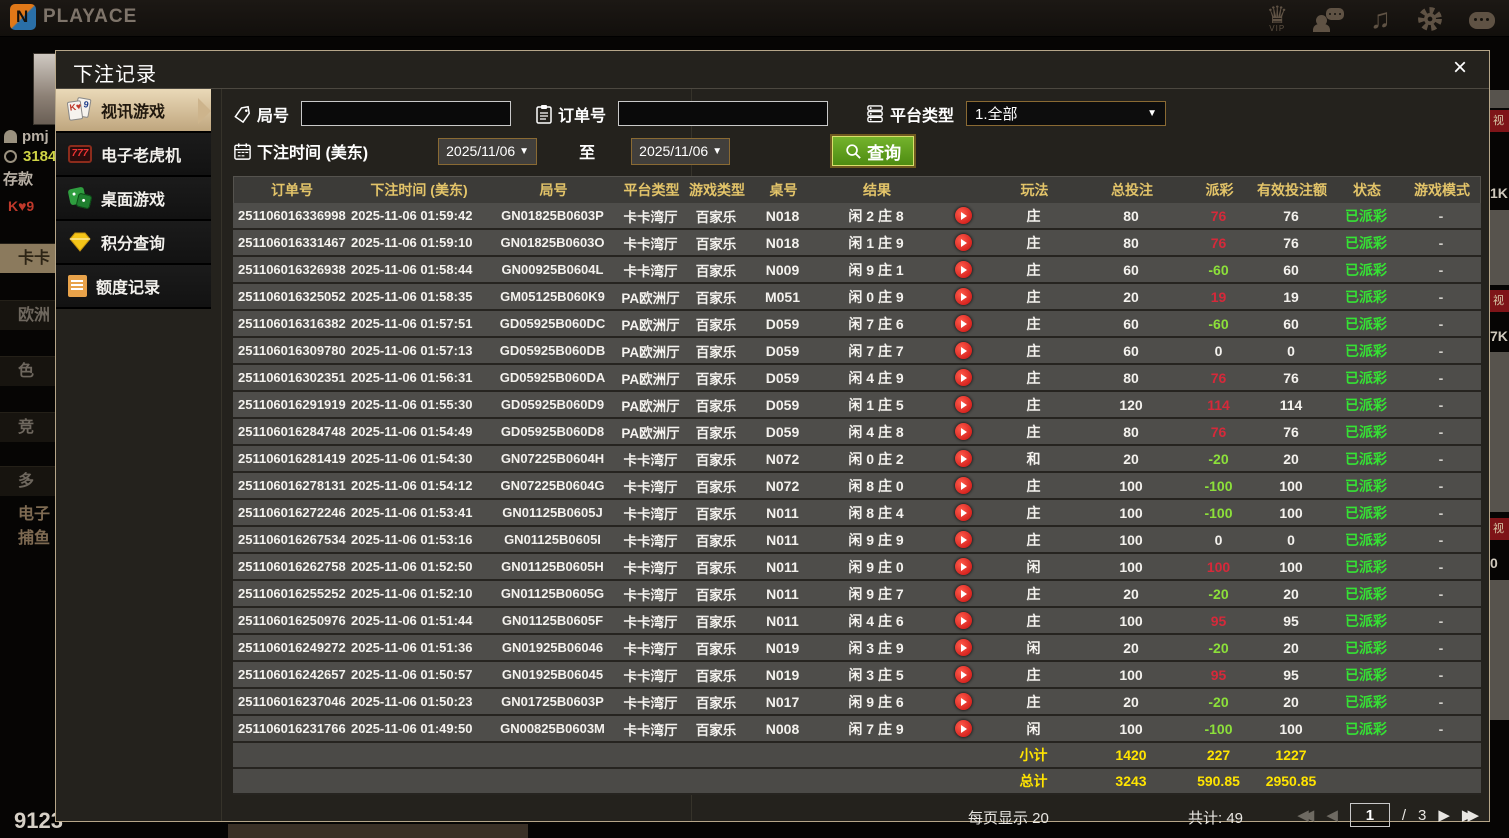 The height and width of the screenshot is (838, 1509). I want to click on right-fragments: 视 1K 视 7K 视 0, so click(1498, 440).